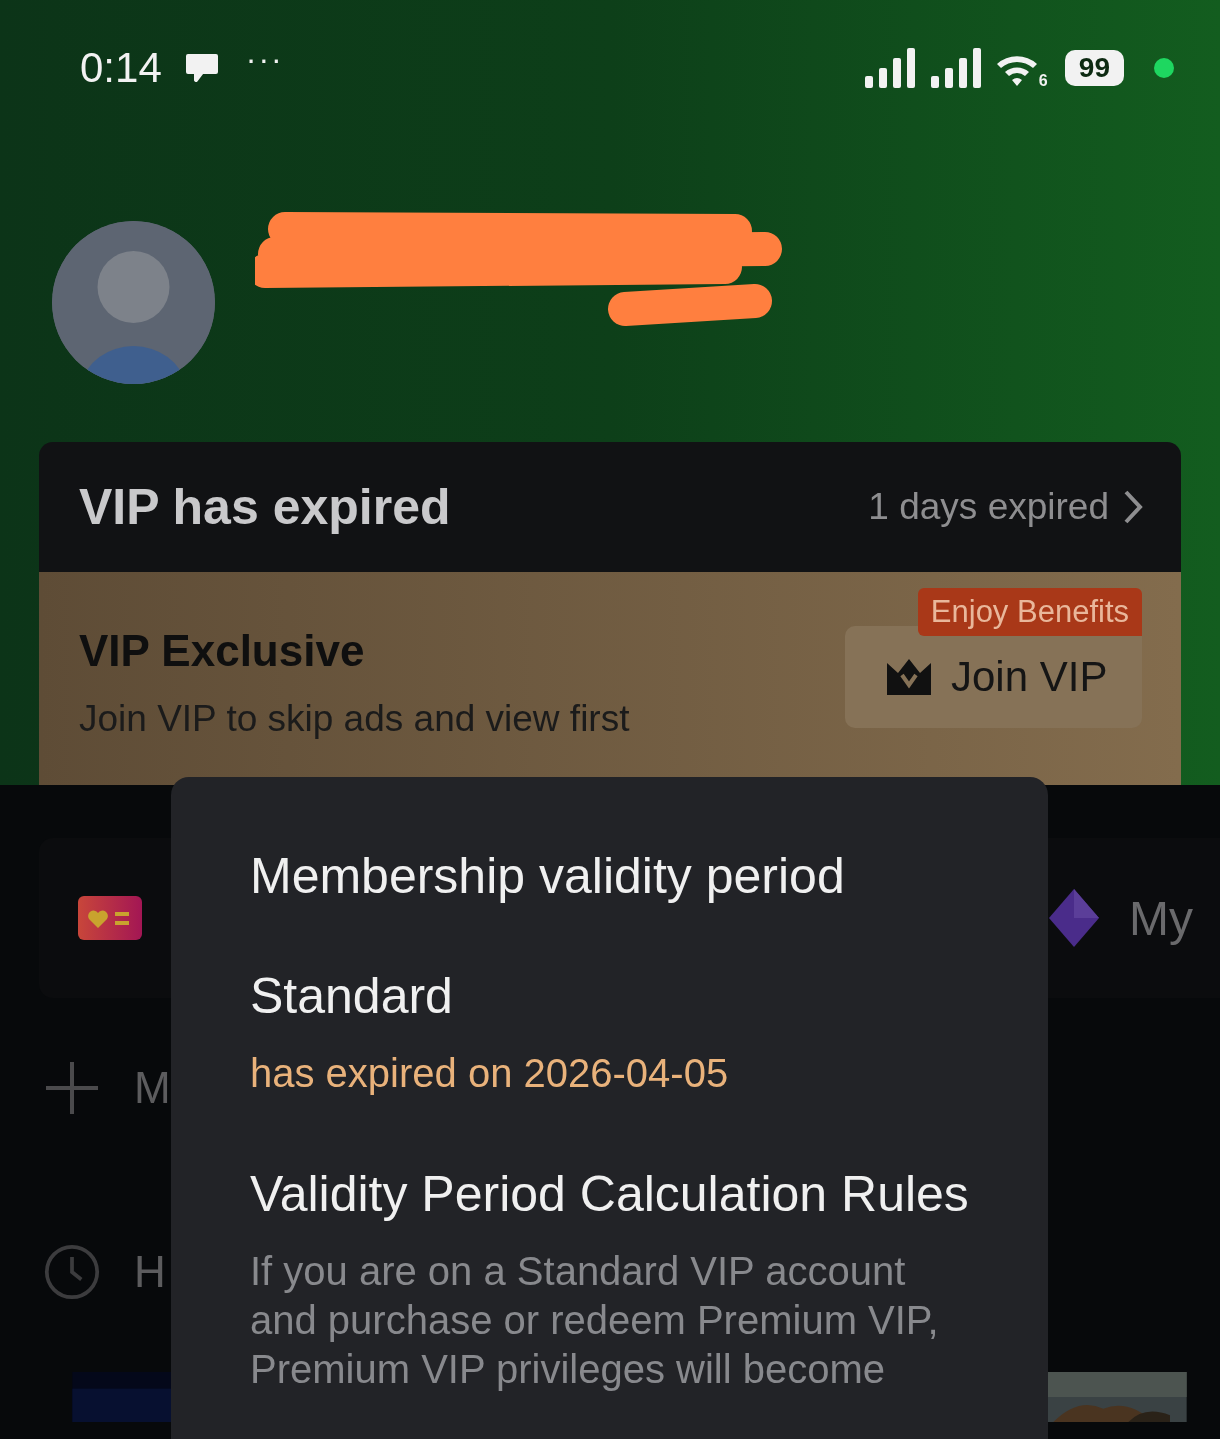  Describe the element at coordinates (988, 507) in the screenshot. I see `expiry-text: 1 days expired` at that location.